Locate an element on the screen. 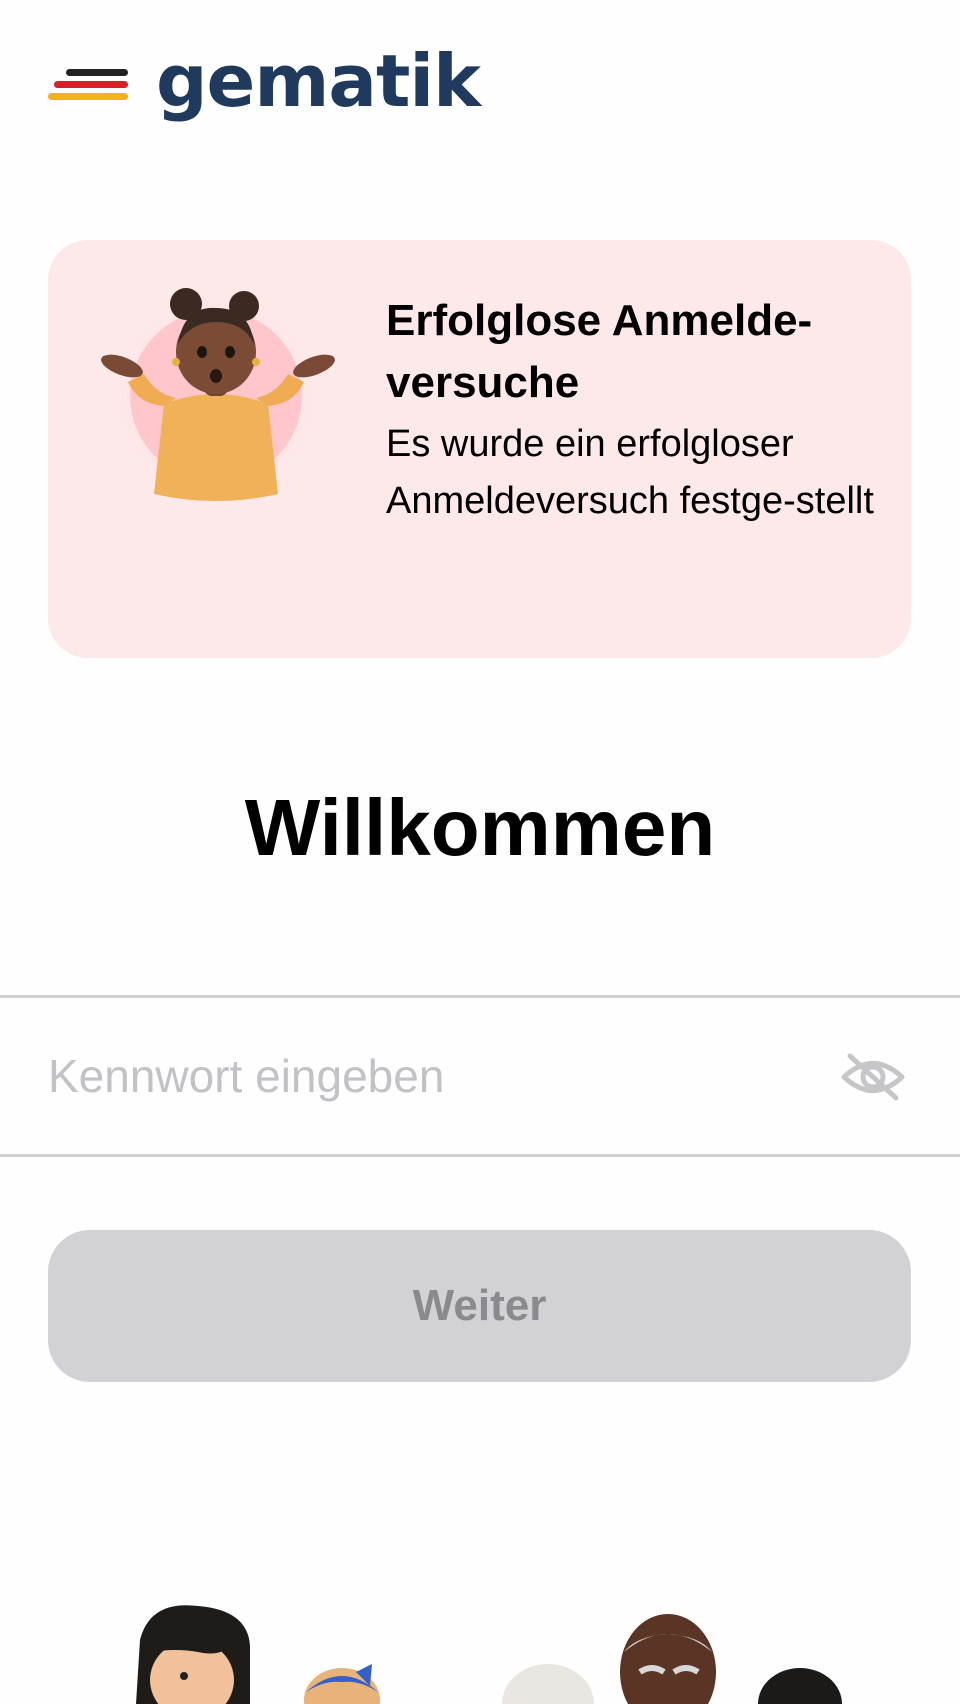 Image resolution: width=960 pixels, height=1704 pixels. gematik-logo: gematik is located at coordinates (264, 81).